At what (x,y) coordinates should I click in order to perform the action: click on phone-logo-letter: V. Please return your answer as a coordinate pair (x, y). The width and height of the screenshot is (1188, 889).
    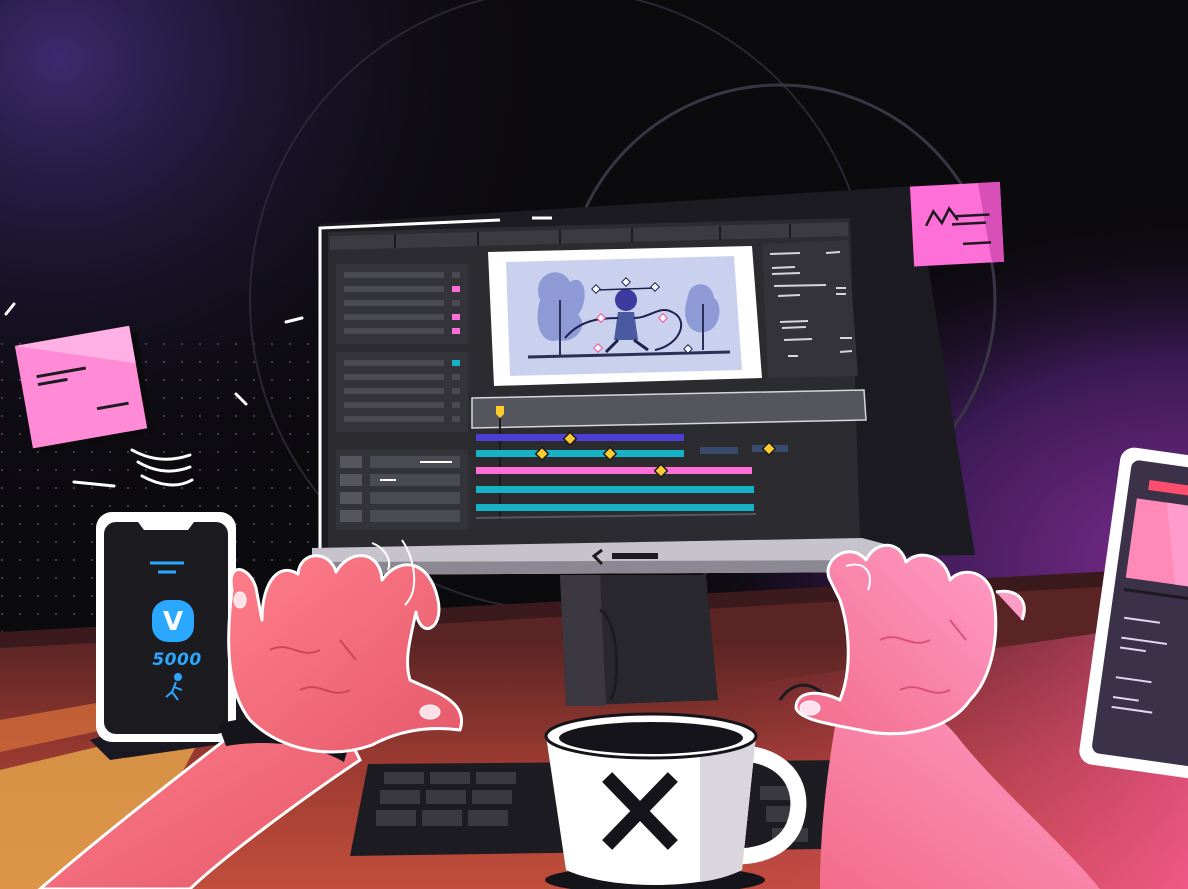
    Looking at the image, I should click on (173, 622).